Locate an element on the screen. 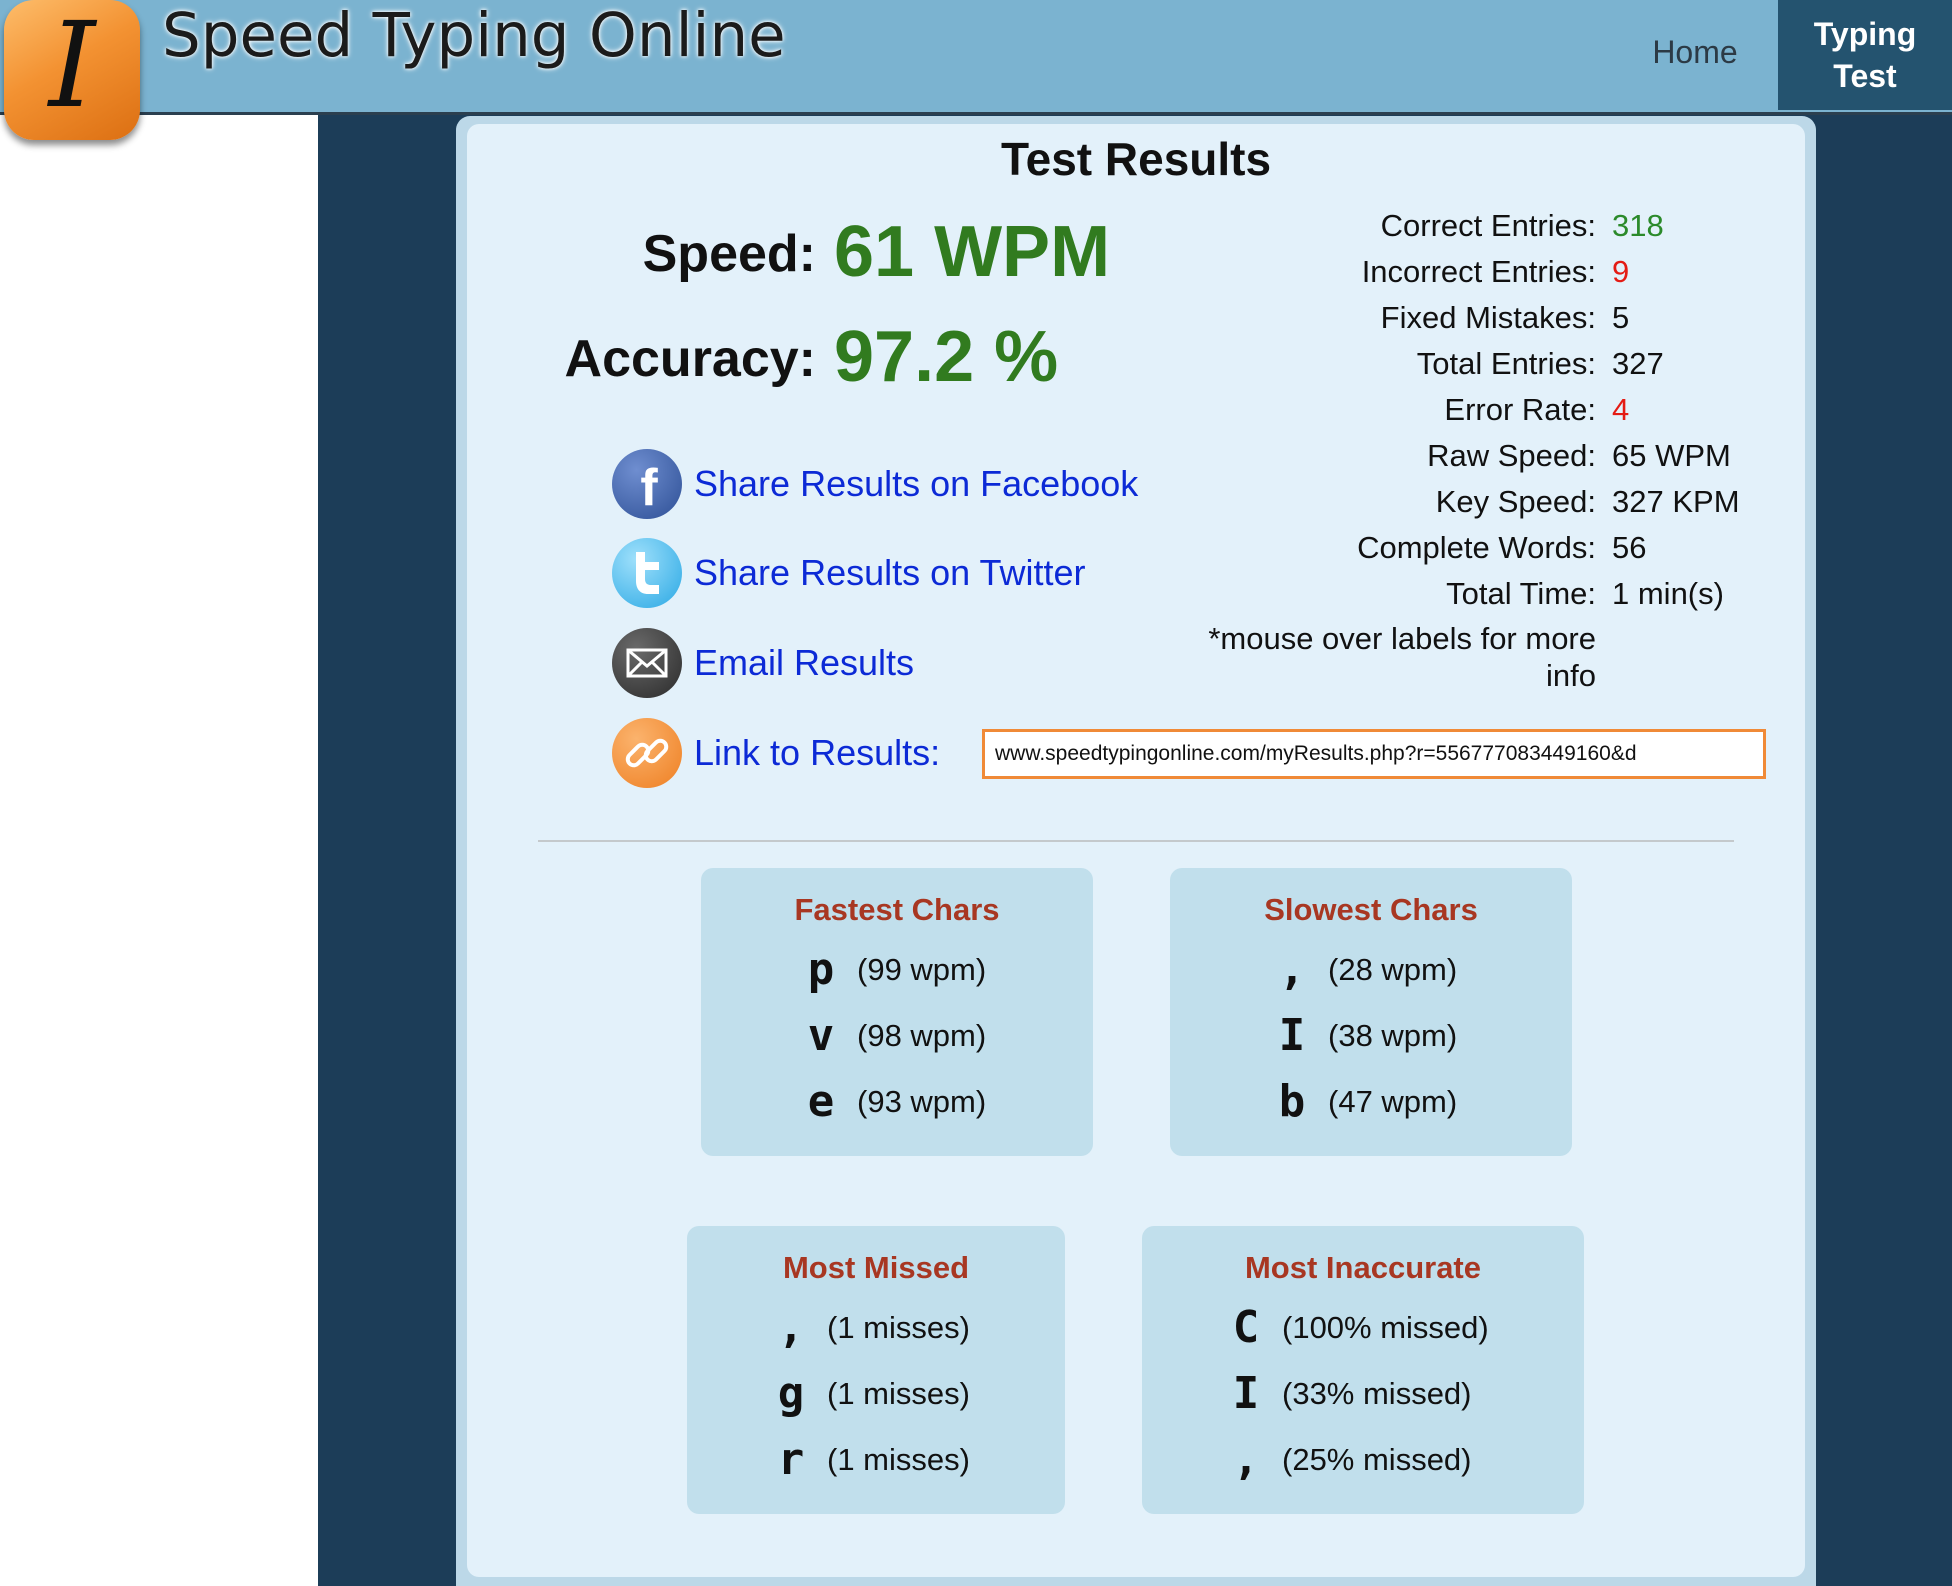 The image size is (1952, 1586). stat-label: Correct Entries: is located at coordinates (1488, 225).